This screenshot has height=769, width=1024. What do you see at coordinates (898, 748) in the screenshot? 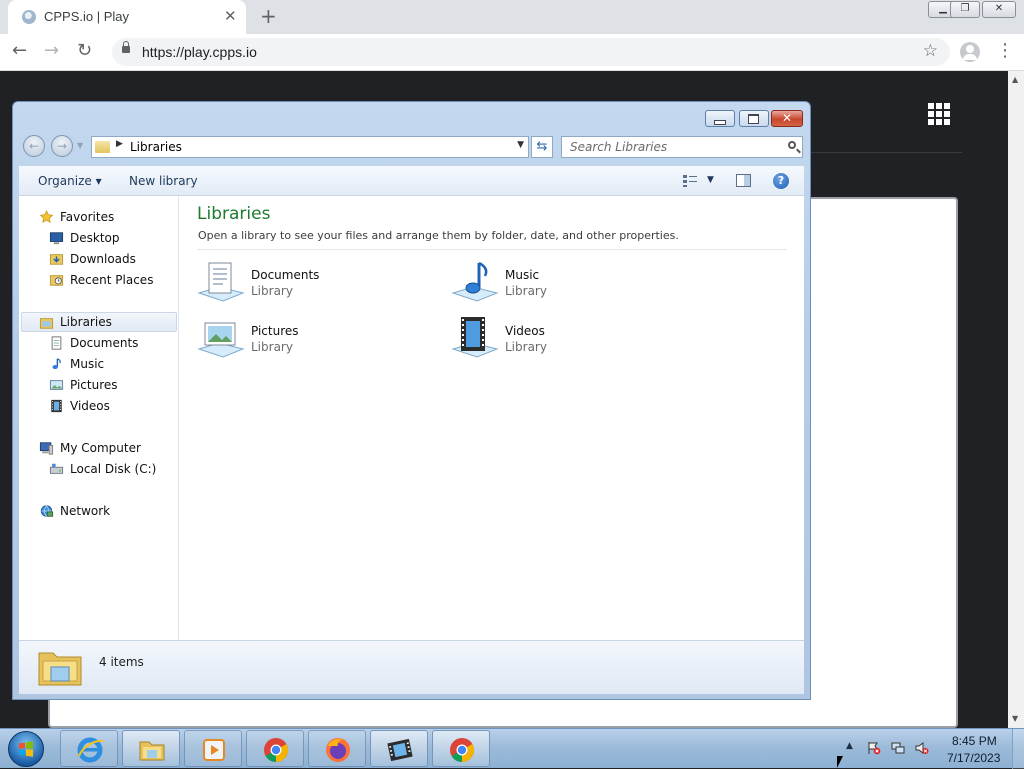
I see `network-status-icon` at bounding box center [898, 748].